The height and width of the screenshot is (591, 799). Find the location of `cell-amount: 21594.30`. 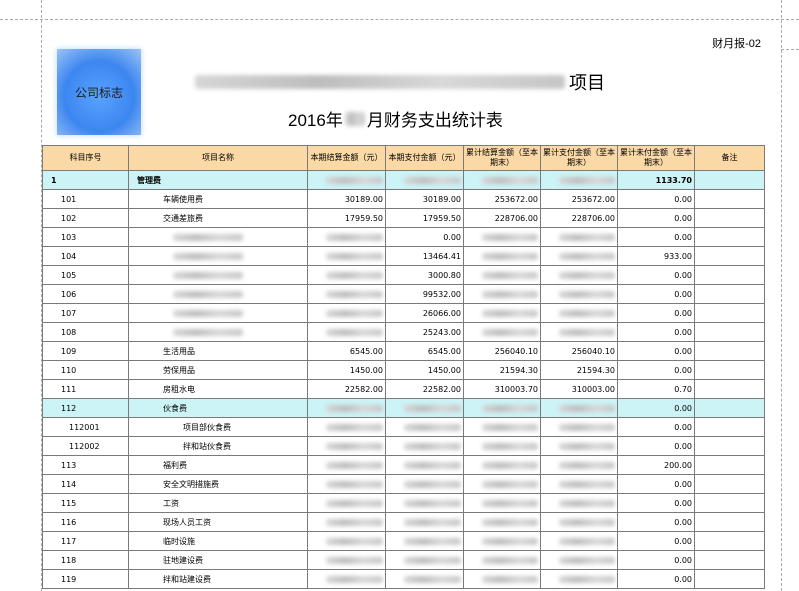

cell-amount: 21594.30 is located at coordinates (502, 370).